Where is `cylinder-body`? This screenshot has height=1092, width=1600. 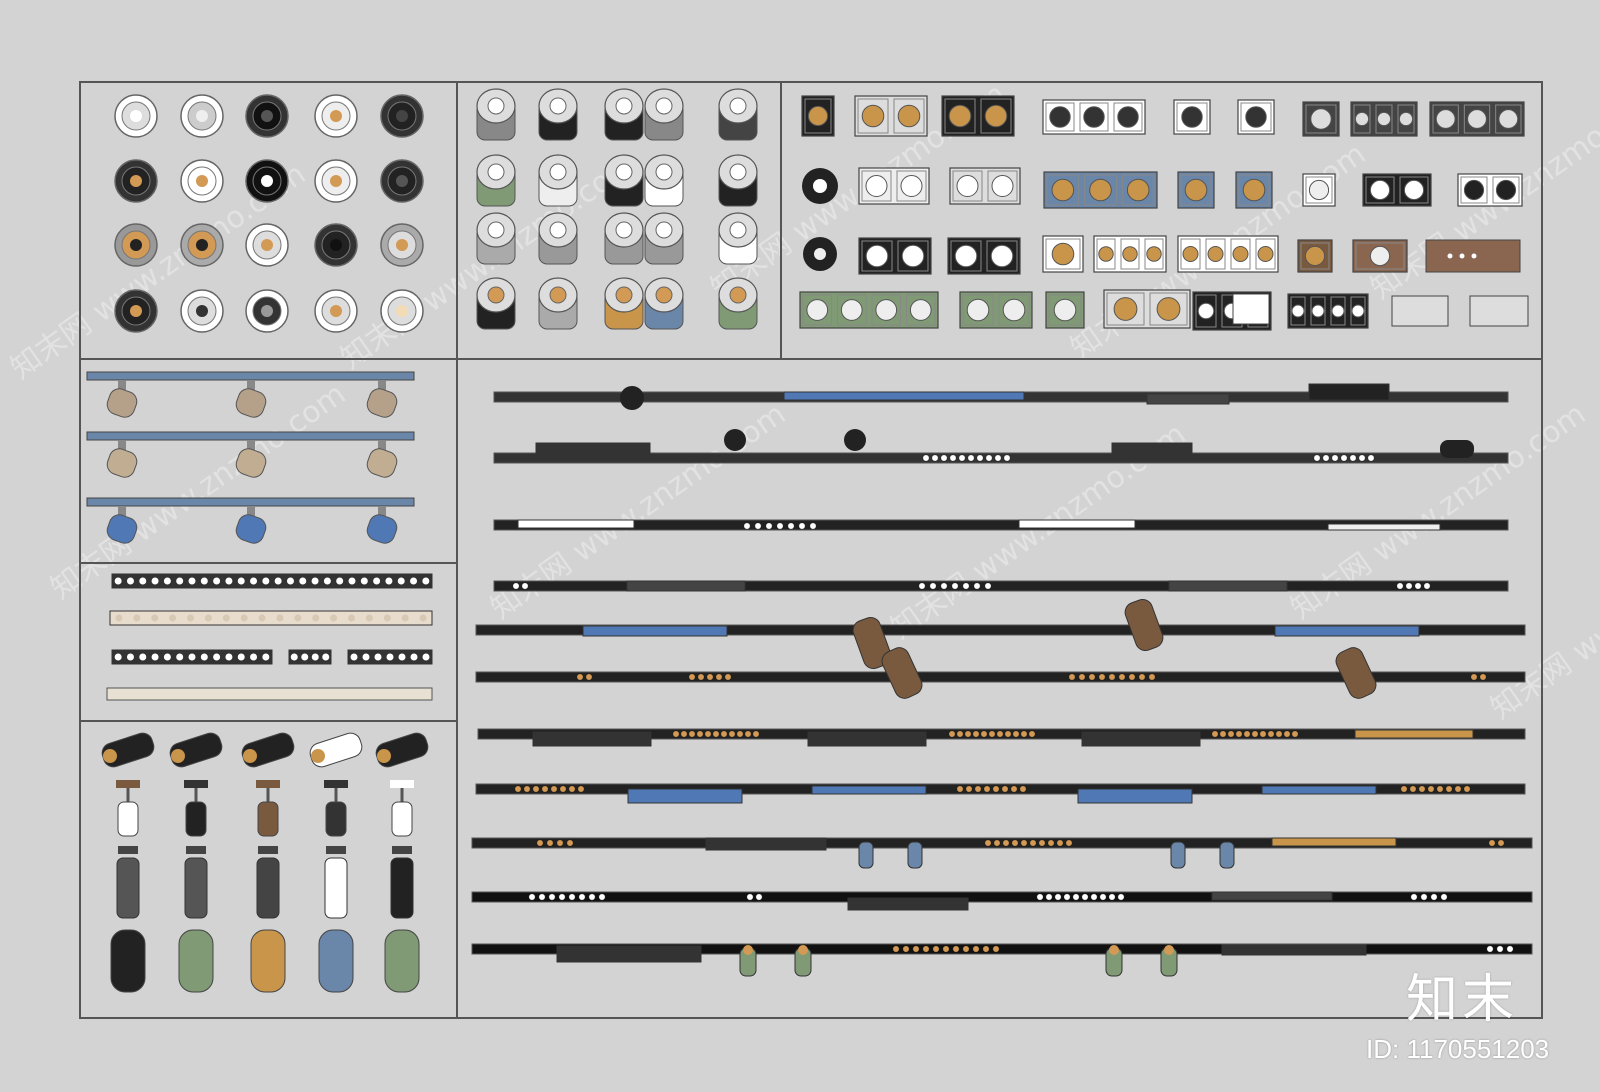
cylinder-body is located at coordinates (402, 961).